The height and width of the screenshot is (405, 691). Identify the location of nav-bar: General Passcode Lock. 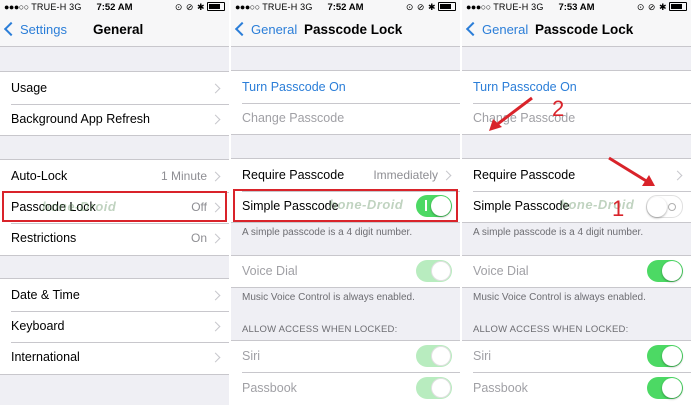
(345, 31).